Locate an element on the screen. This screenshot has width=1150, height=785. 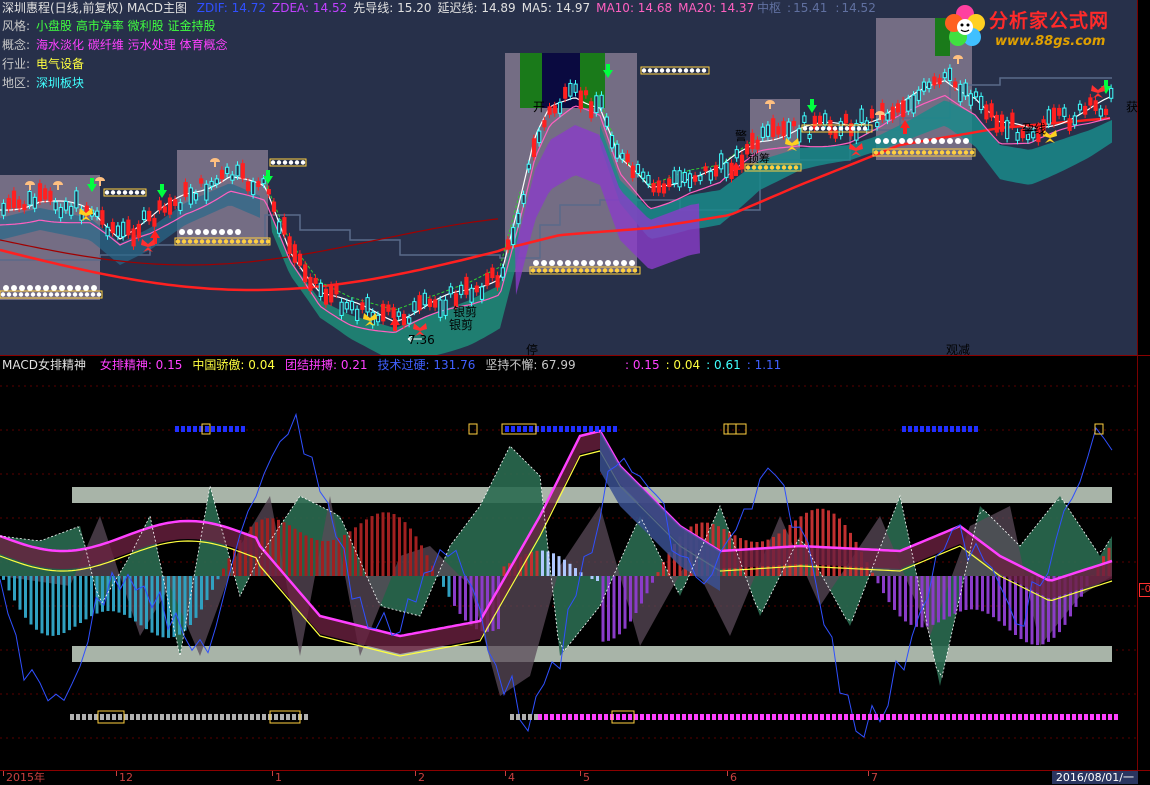
time-axis-label: 12 is located at coordinates (126, 778).